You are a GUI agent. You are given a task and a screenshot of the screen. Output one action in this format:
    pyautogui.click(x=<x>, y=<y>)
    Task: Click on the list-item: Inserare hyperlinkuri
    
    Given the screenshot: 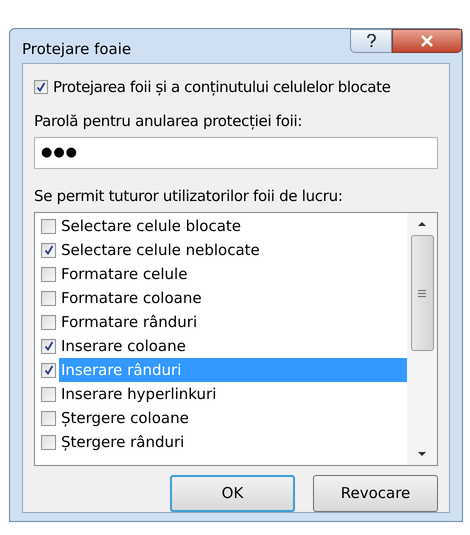 What is the action you would take?
    pyautogui.click(x=233, y=394)
    